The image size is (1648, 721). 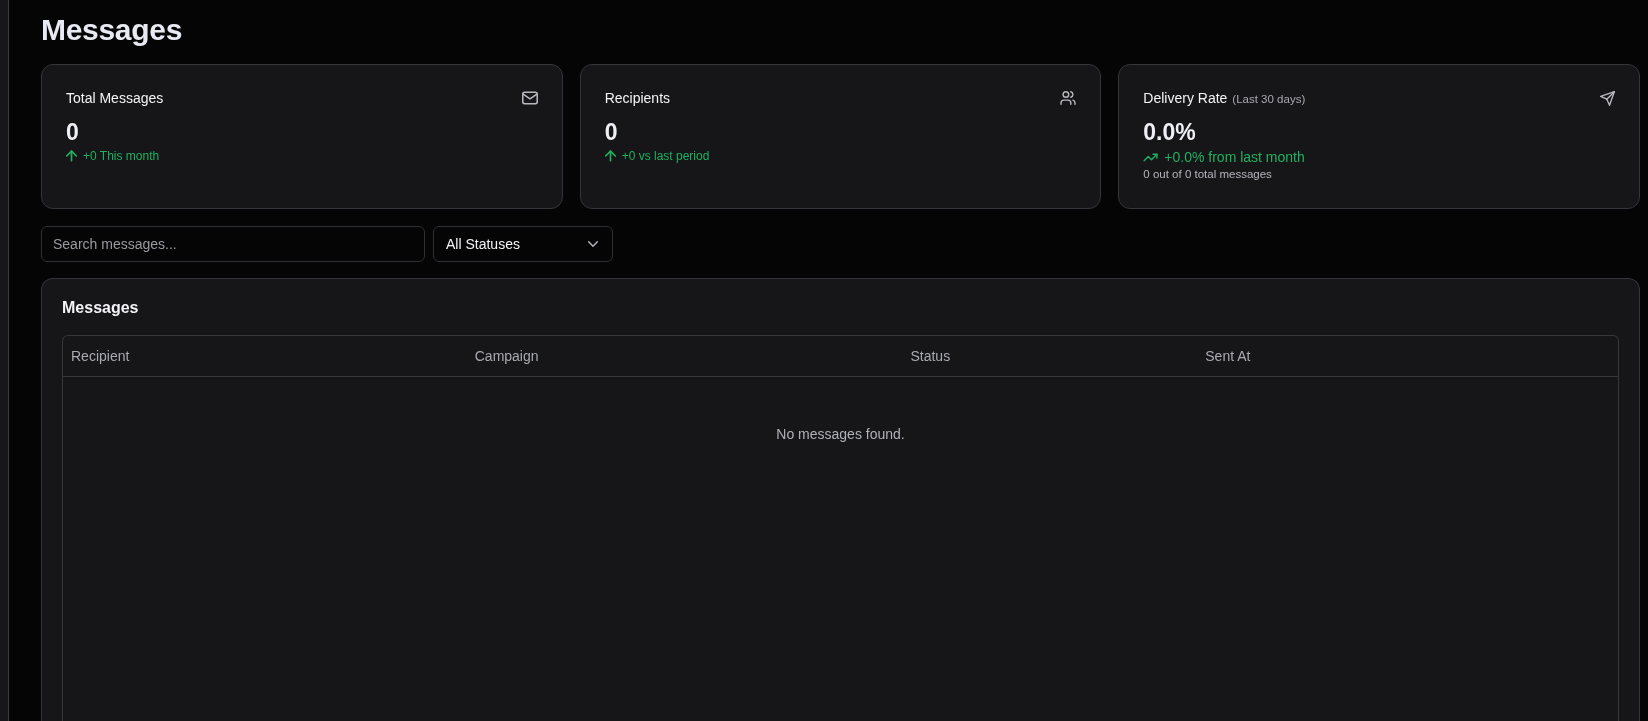 What do you see at coordinates (1068, 98) in the screenshot?
I see `users-icon` at bounding box center [1068, 98].